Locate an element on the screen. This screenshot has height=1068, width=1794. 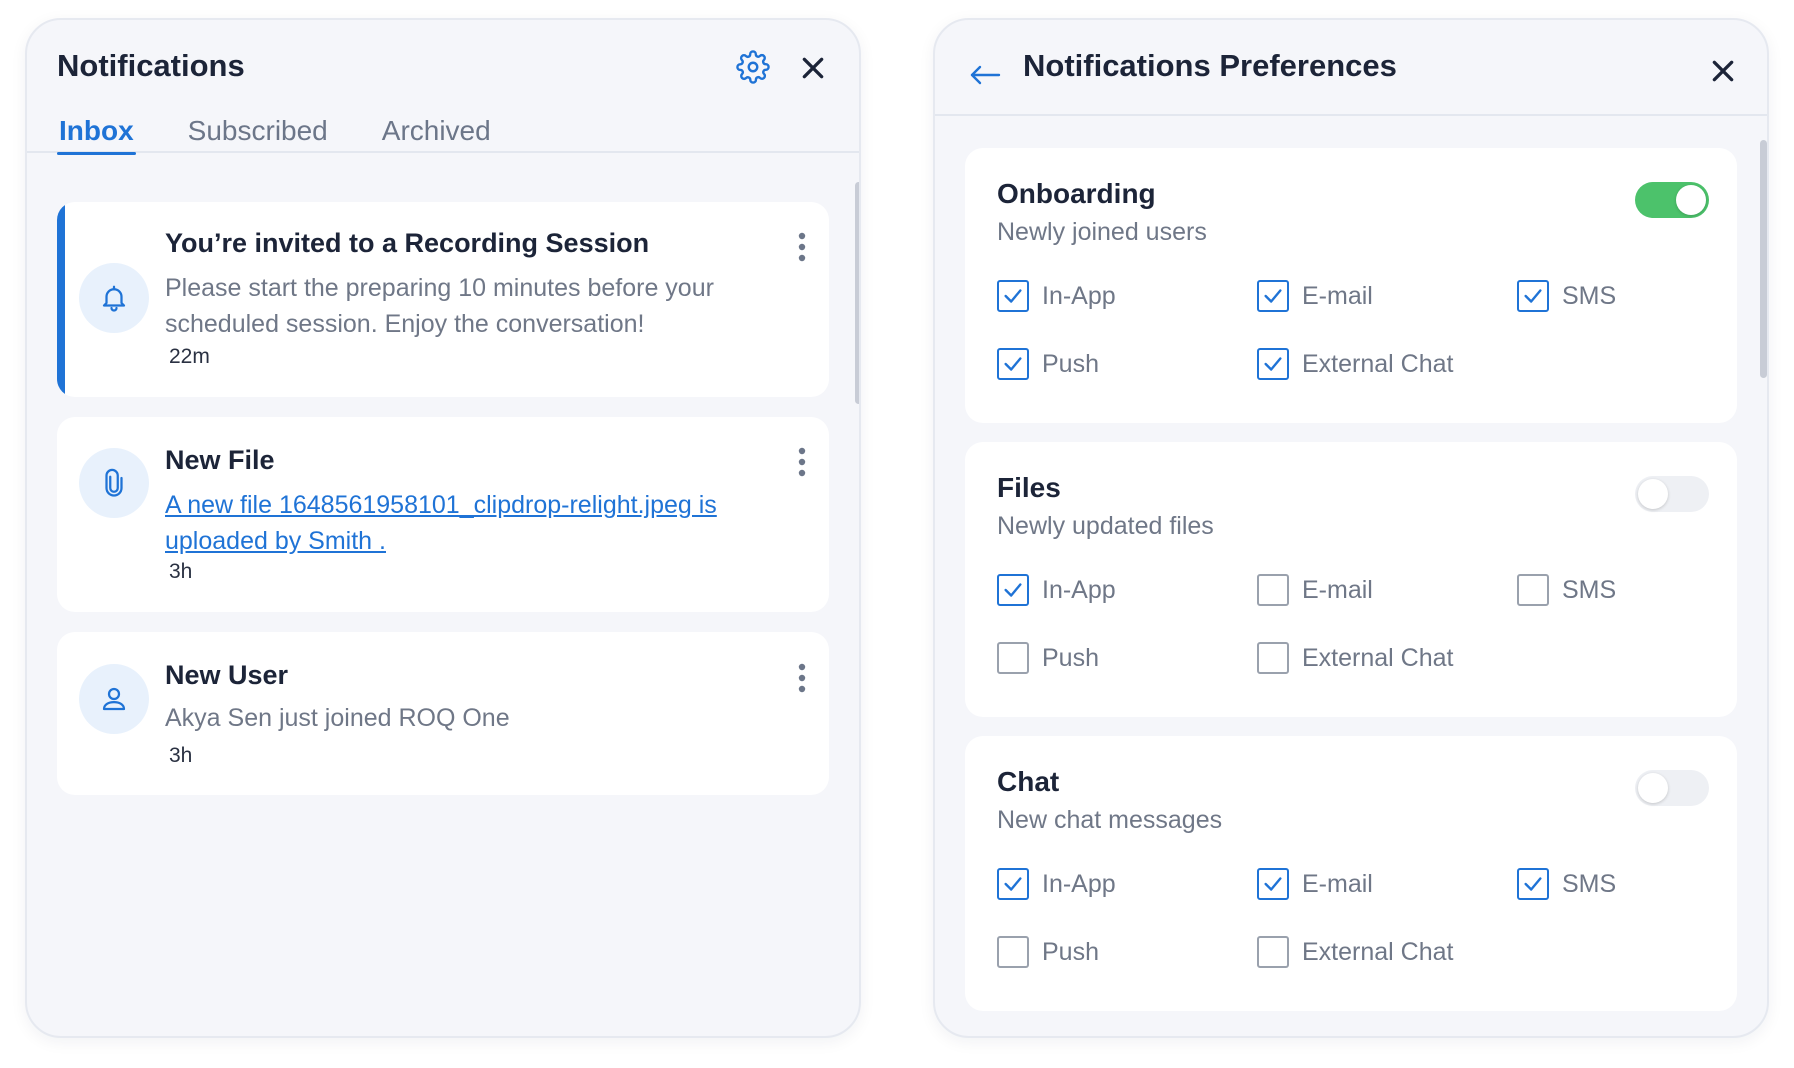
notifications-header: Notifications Inbox Subscribed Archived is located at coordinates (443, 87).